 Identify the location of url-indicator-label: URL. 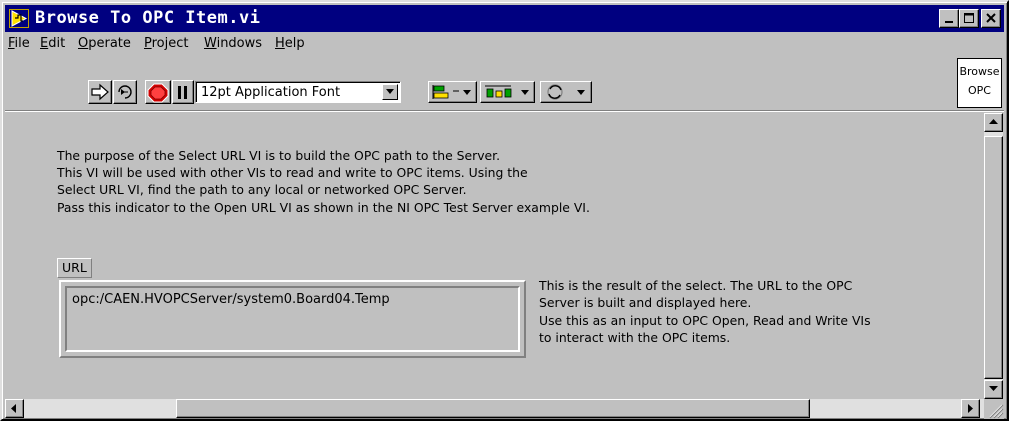
(74, 268).